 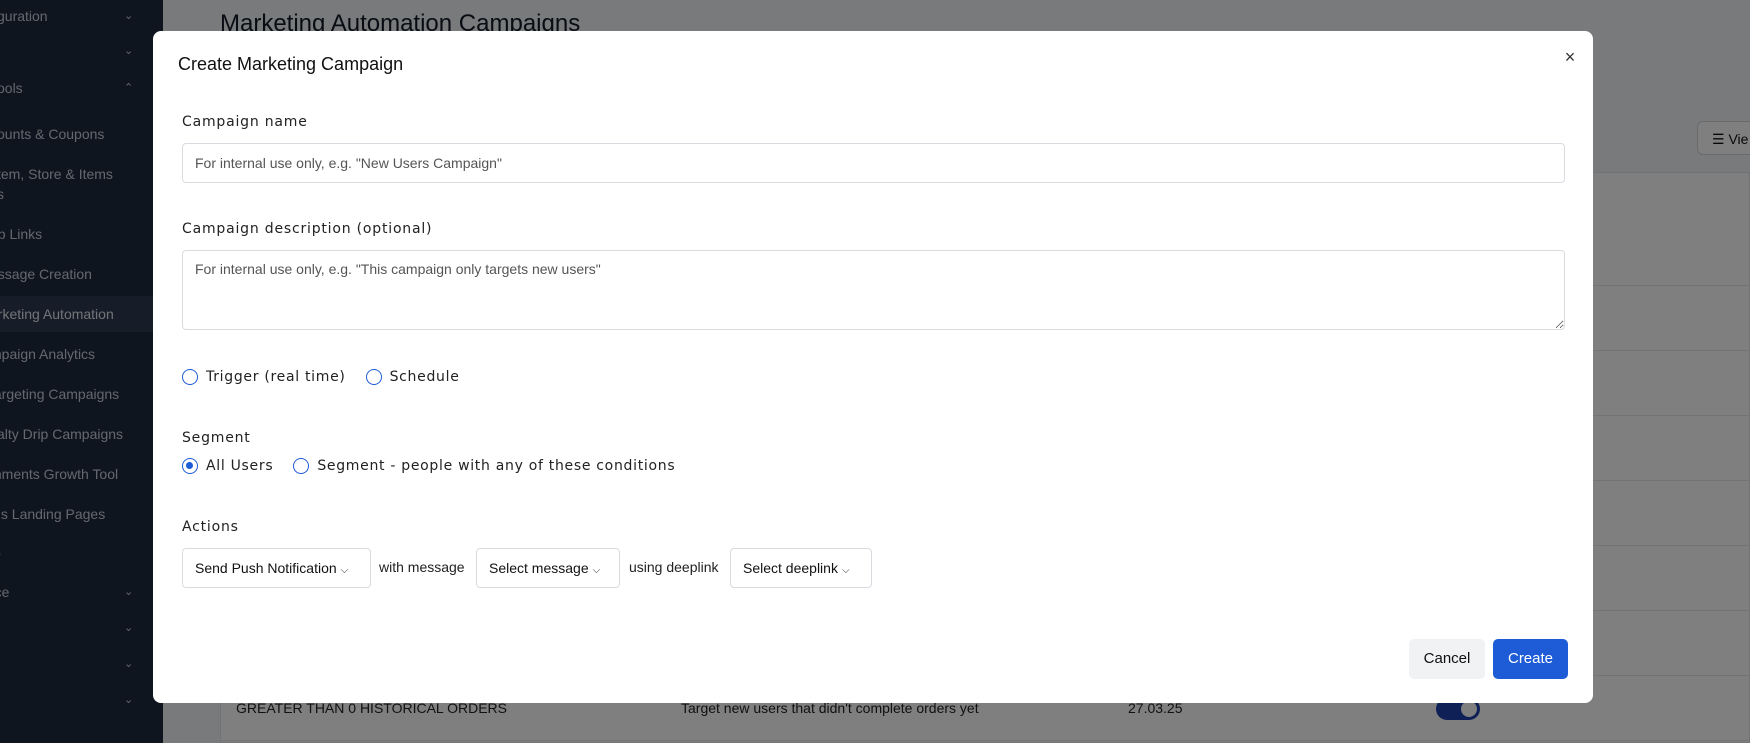 What do you see at coordinates (276, 377) in the screenshot?
I see `trigger-radio-label: Trigger (real time)` at bounding box center [276, 377].